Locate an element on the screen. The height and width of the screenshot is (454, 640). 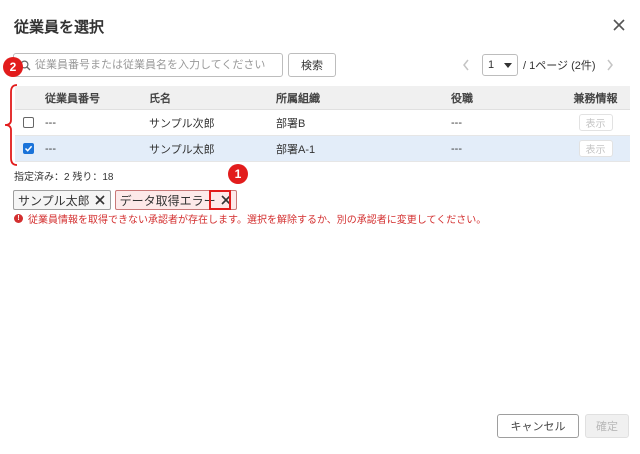
caret-down-icon is located at coordinates (508, 65).